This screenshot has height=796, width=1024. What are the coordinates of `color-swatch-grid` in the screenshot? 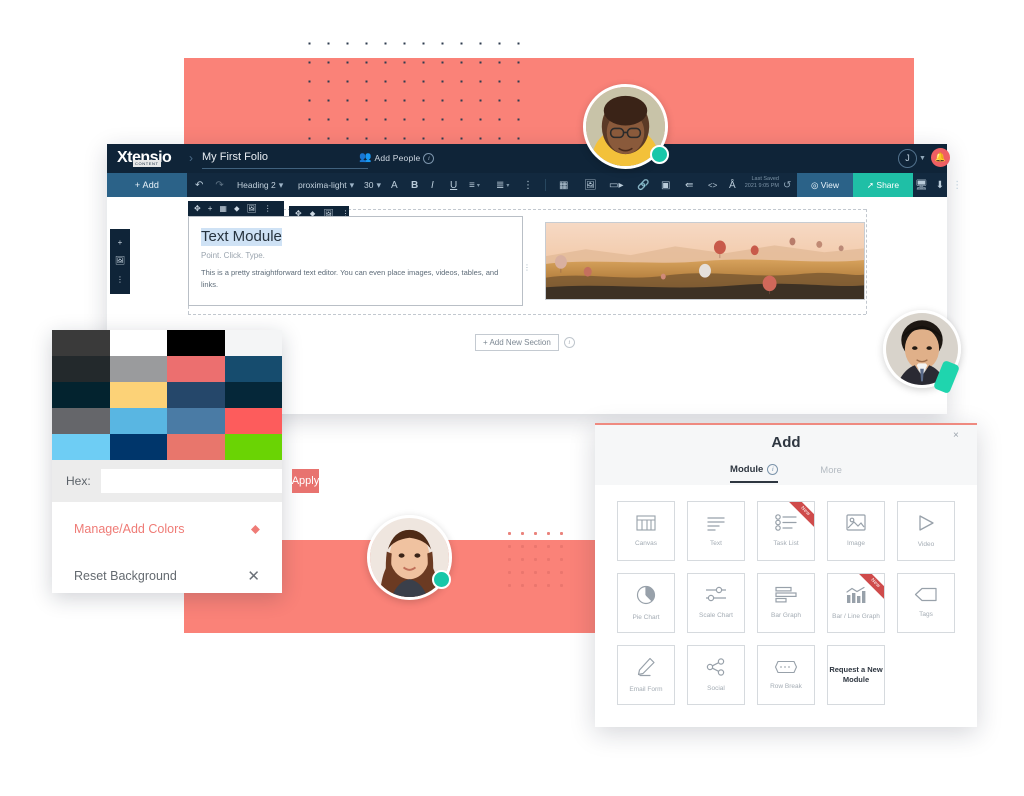 It's located at (167, 395).